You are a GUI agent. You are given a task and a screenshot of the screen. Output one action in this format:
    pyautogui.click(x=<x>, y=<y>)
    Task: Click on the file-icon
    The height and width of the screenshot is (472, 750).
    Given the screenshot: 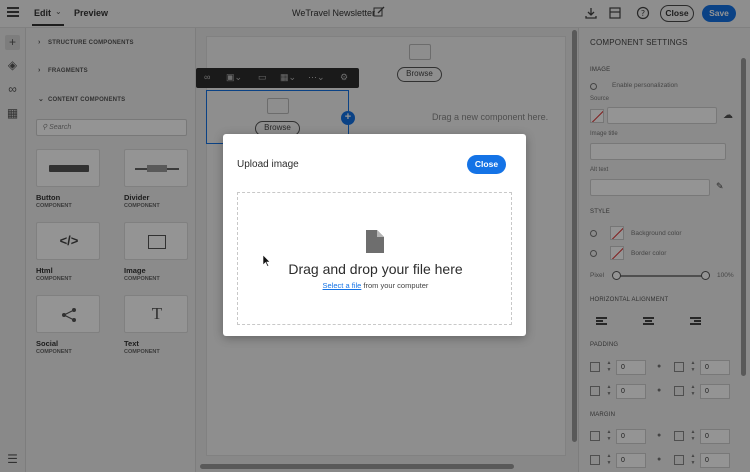 What is the action you would take?
    pyautogui.click(x=375, y=241)
    